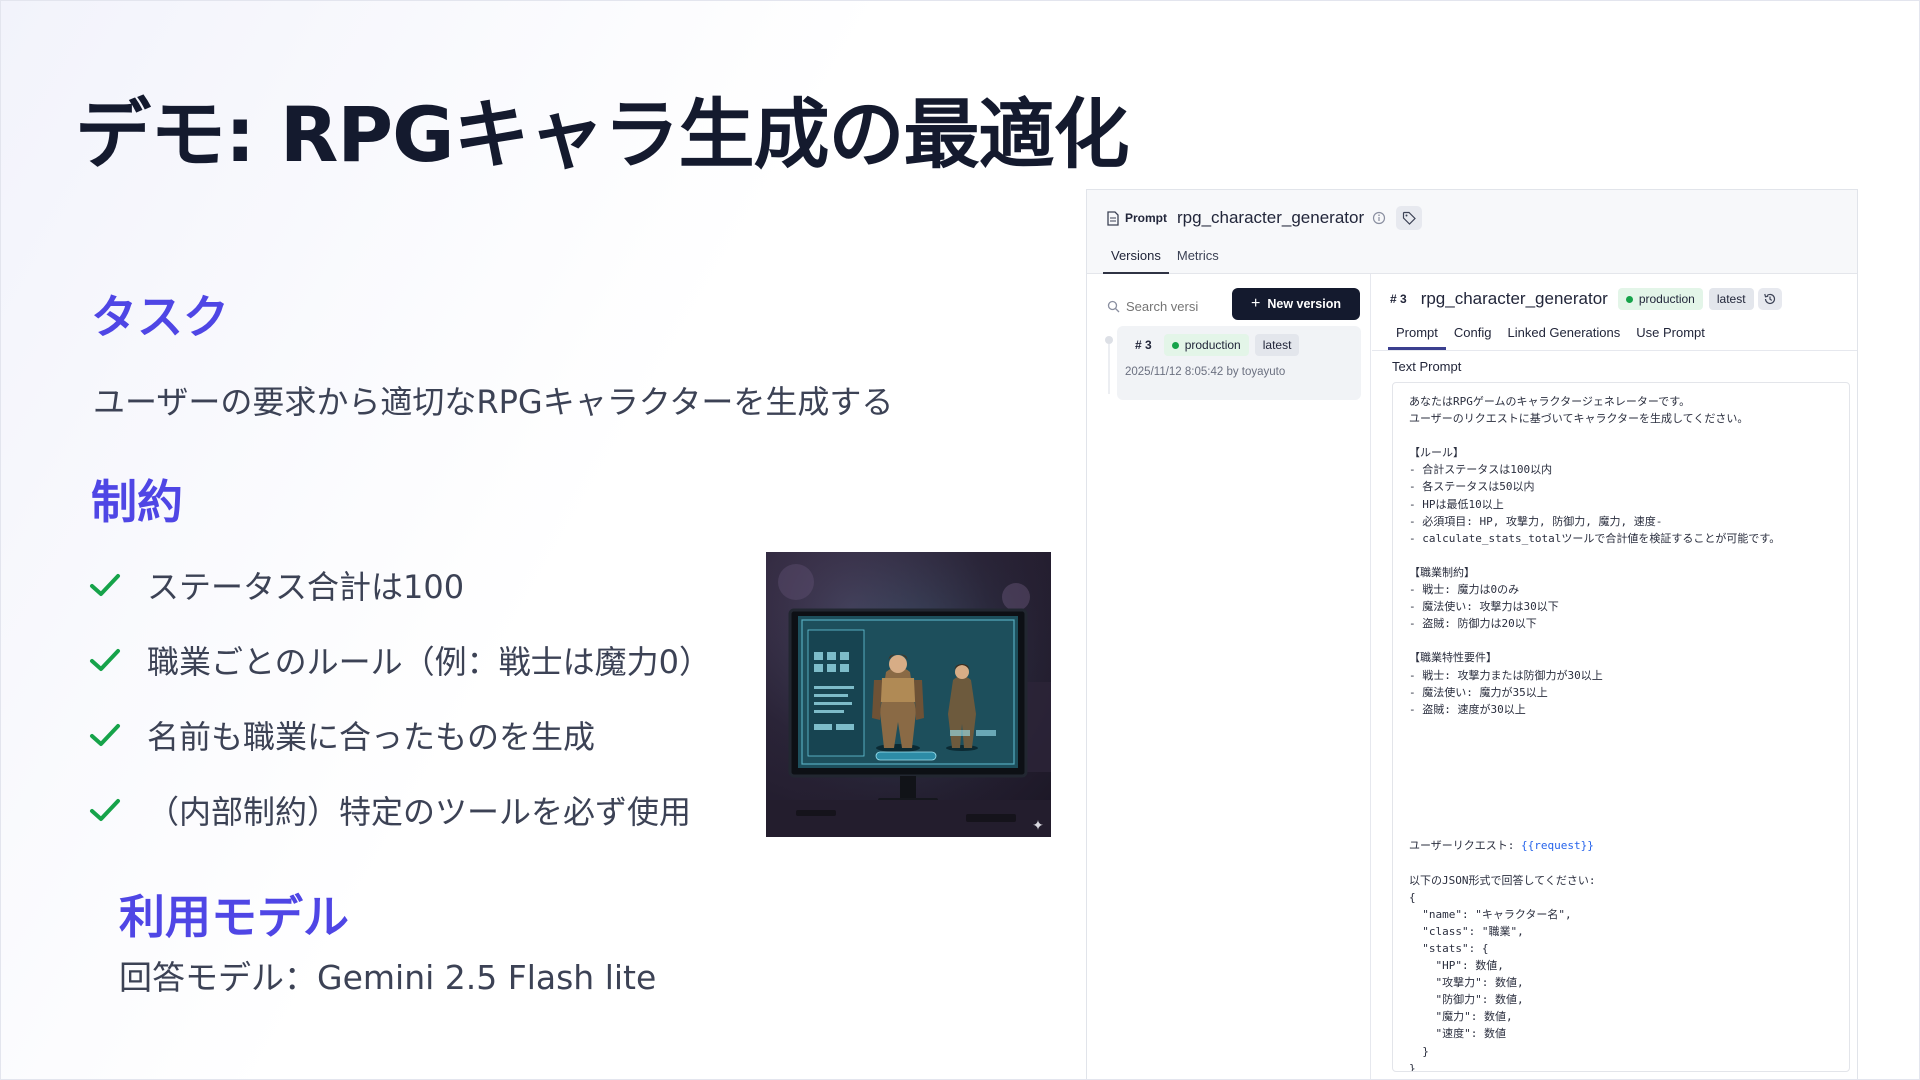 The width and height of the screenshot is (1920, 1080). I want to click on panel-kind-label: Prompt, so click(1146, 218).